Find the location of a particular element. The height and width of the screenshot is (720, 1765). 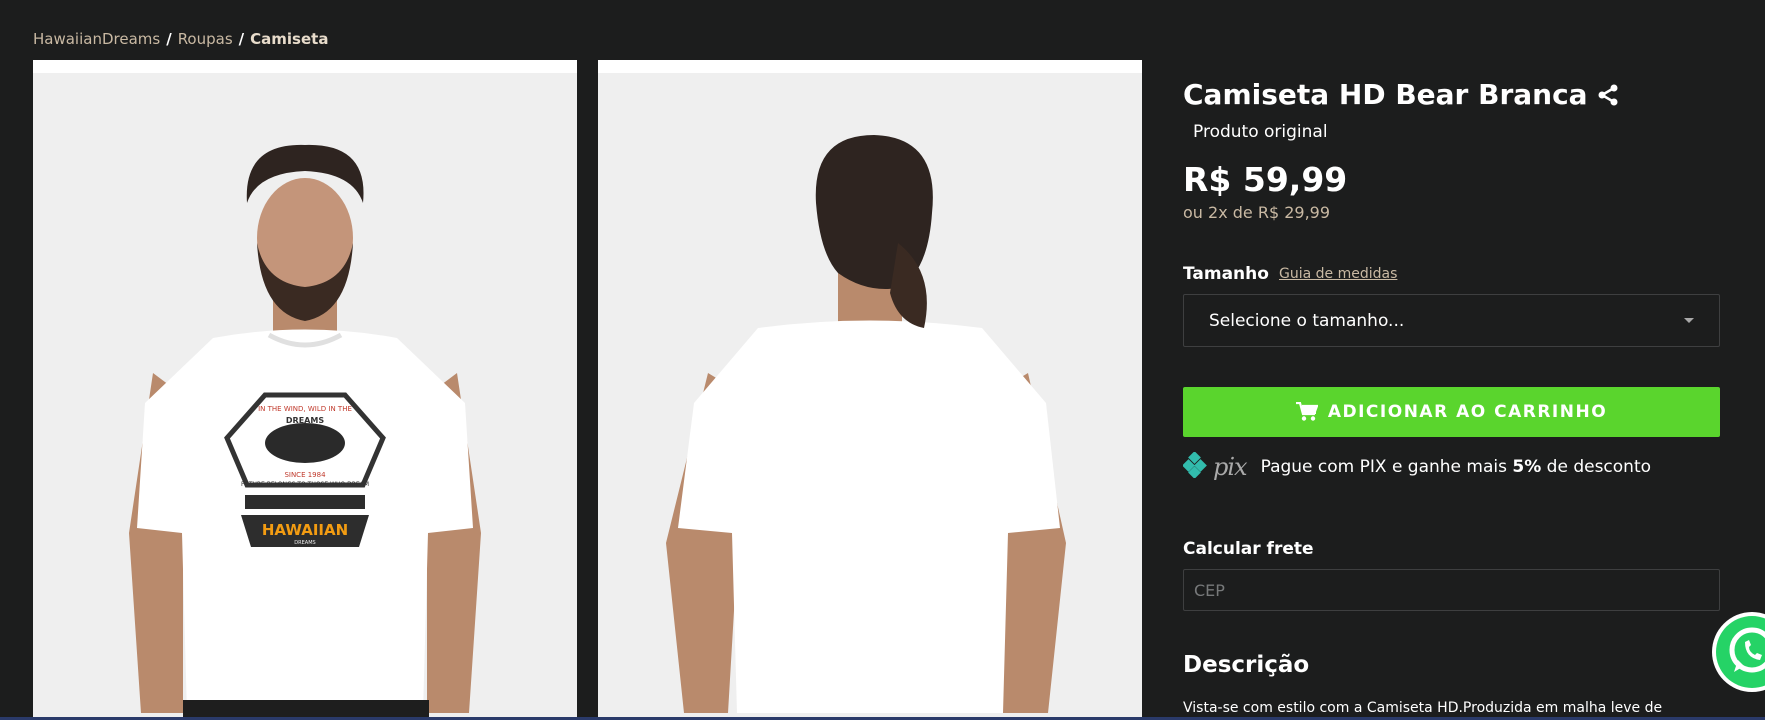

shirt-print-brand-small: DREAMS is located at coordinates (305, 420).